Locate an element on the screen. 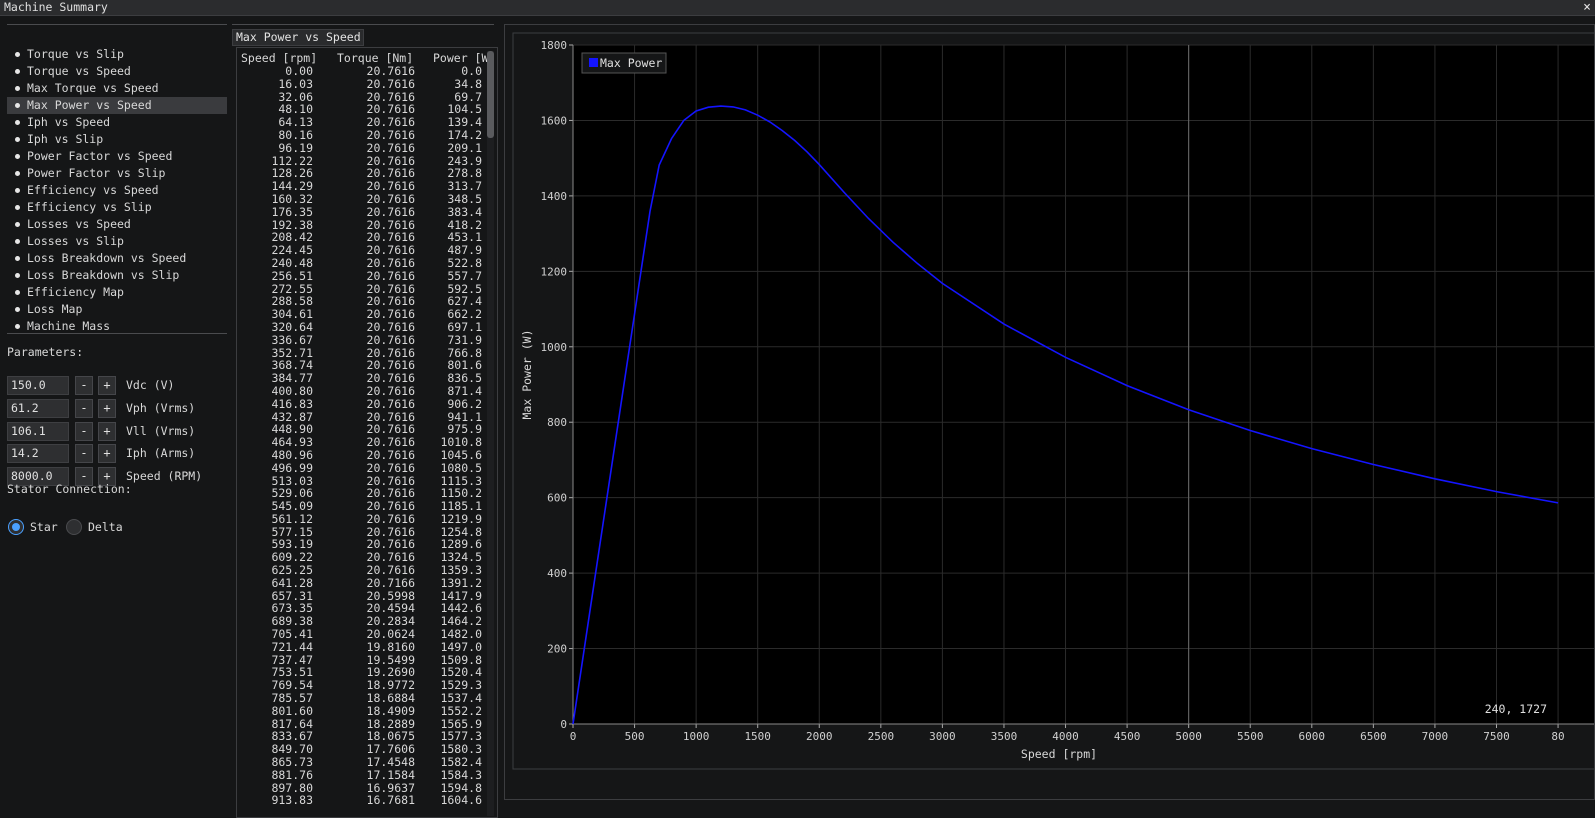 This screenshot has width=1595, height=818. column-header-speed: Speed [rpm] is located at coordinates (279, 58).